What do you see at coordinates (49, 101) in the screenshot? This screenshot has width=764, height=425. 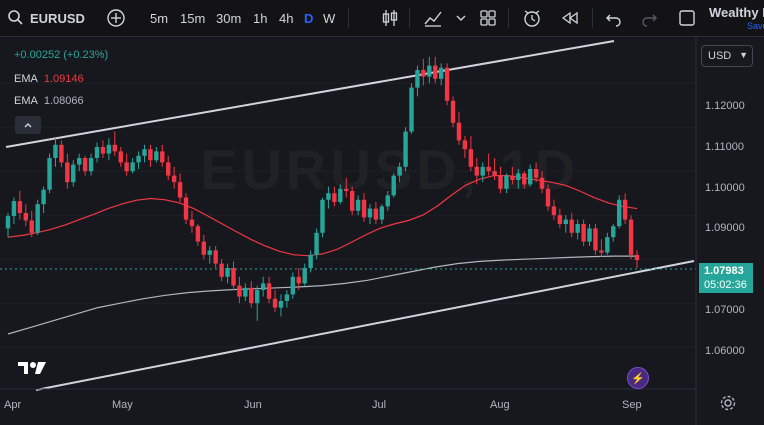 I see `ema-slow-legend: EMA 1.08066` at bounding box center [49, 101].